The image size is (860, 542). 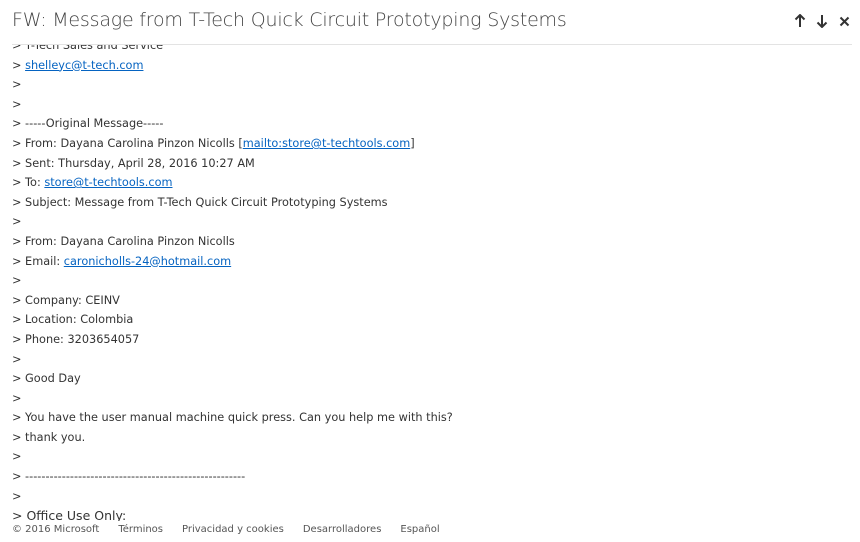 What do you see at coordinates (232, 66) in the screenshot?
I see `message-line: > shelleyc@t-tech.com` at bounding box center [232, 66].